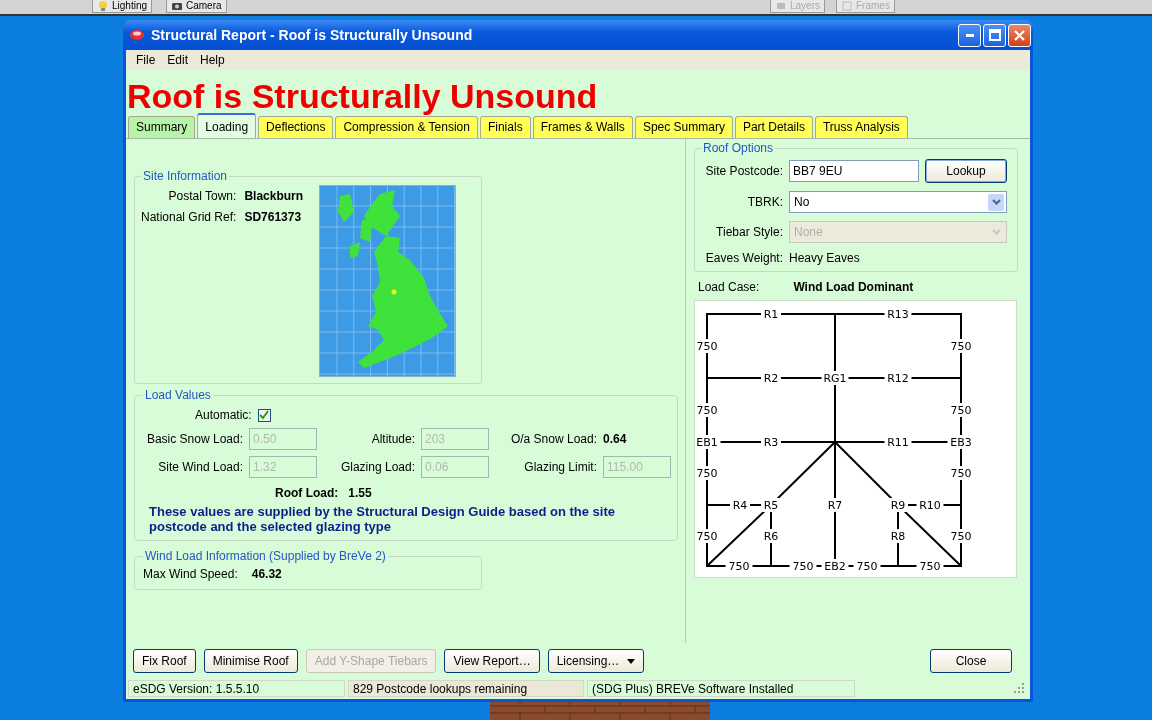  What do you see at coordinates (190, 574) in the screenshot?
I see `field-label: Max Wind Speed:` at bounding box center [190, 574].